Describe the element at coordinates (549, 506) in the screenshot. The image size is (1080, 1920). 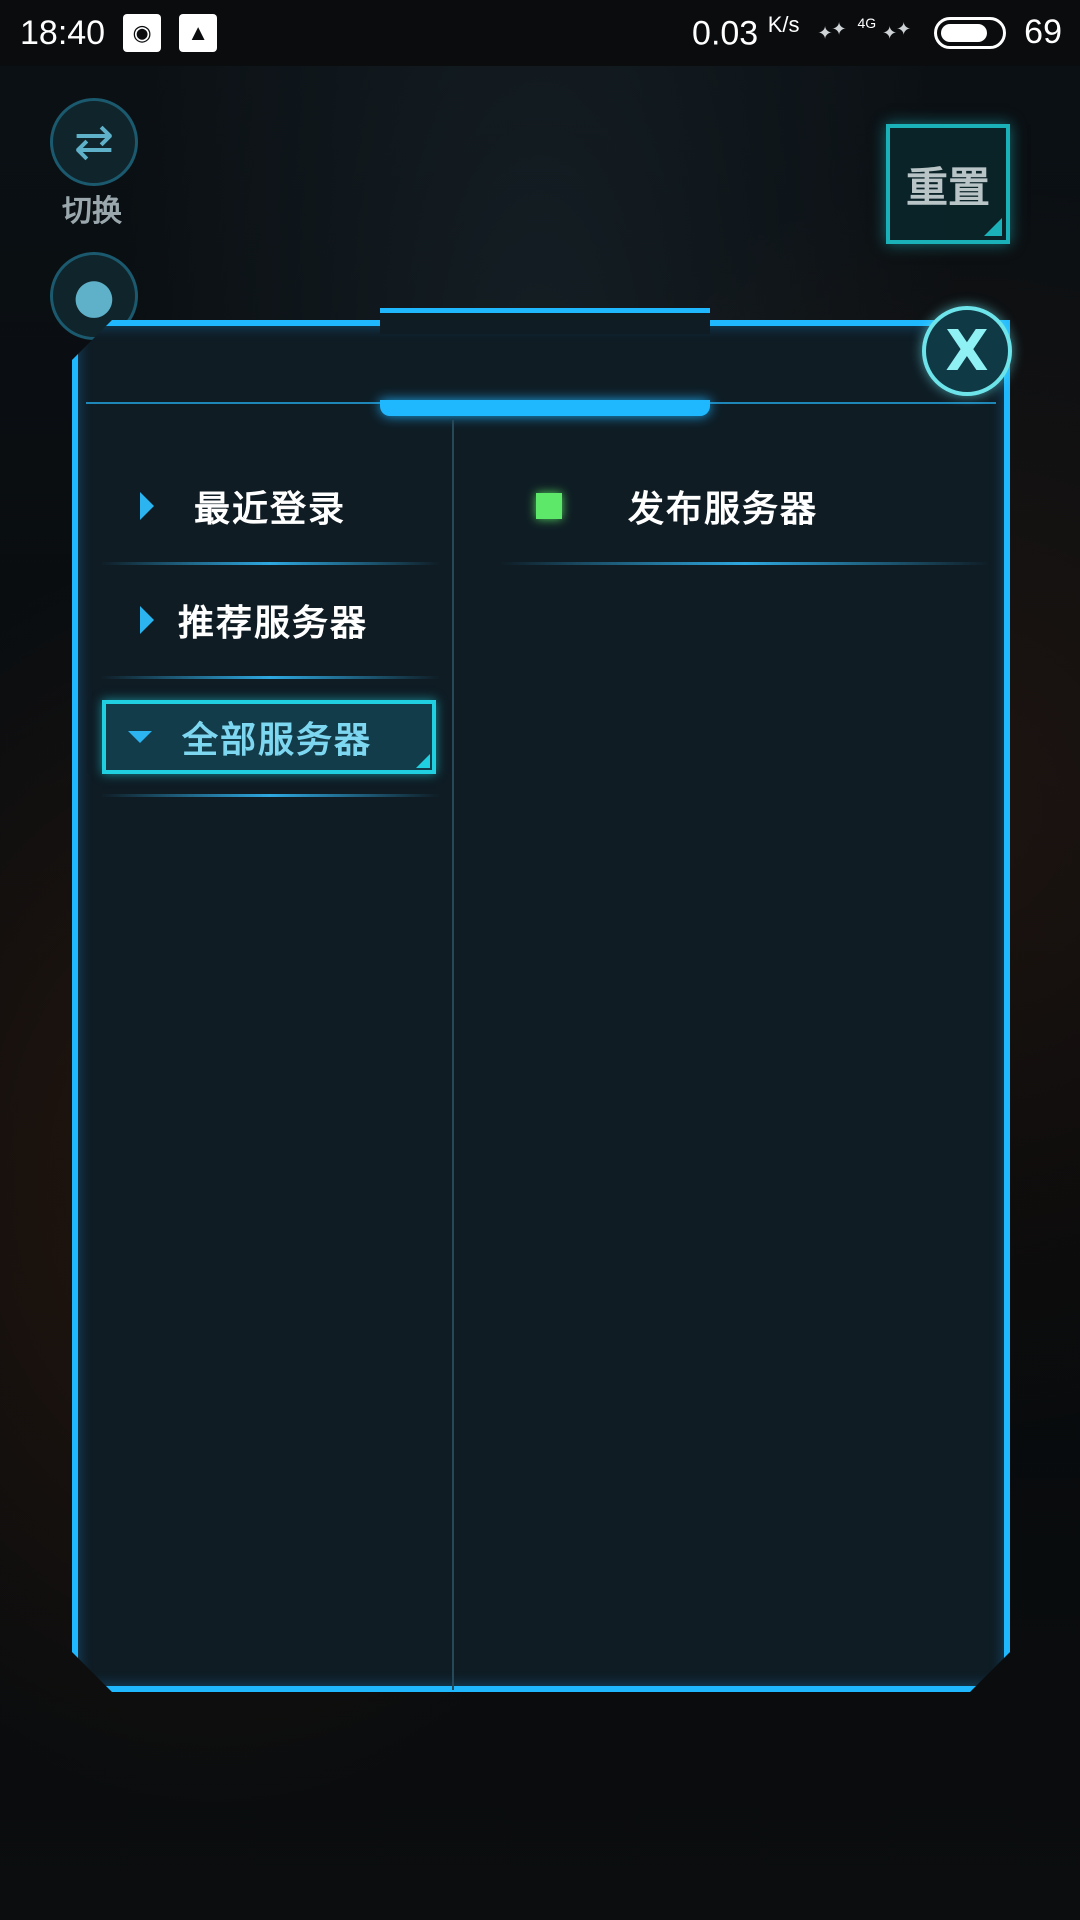
I see `server-status-icon` at that location.